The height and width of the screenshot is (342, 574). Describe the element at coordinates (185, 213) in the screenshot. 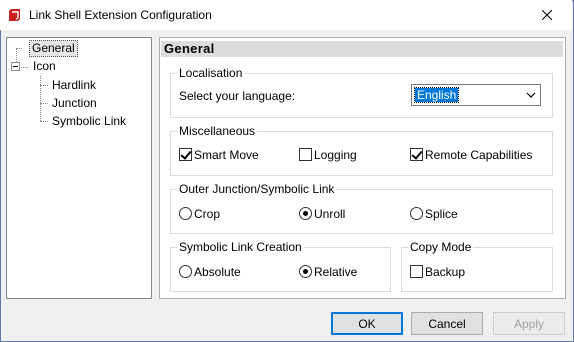

I see `crop-radio` at that location.